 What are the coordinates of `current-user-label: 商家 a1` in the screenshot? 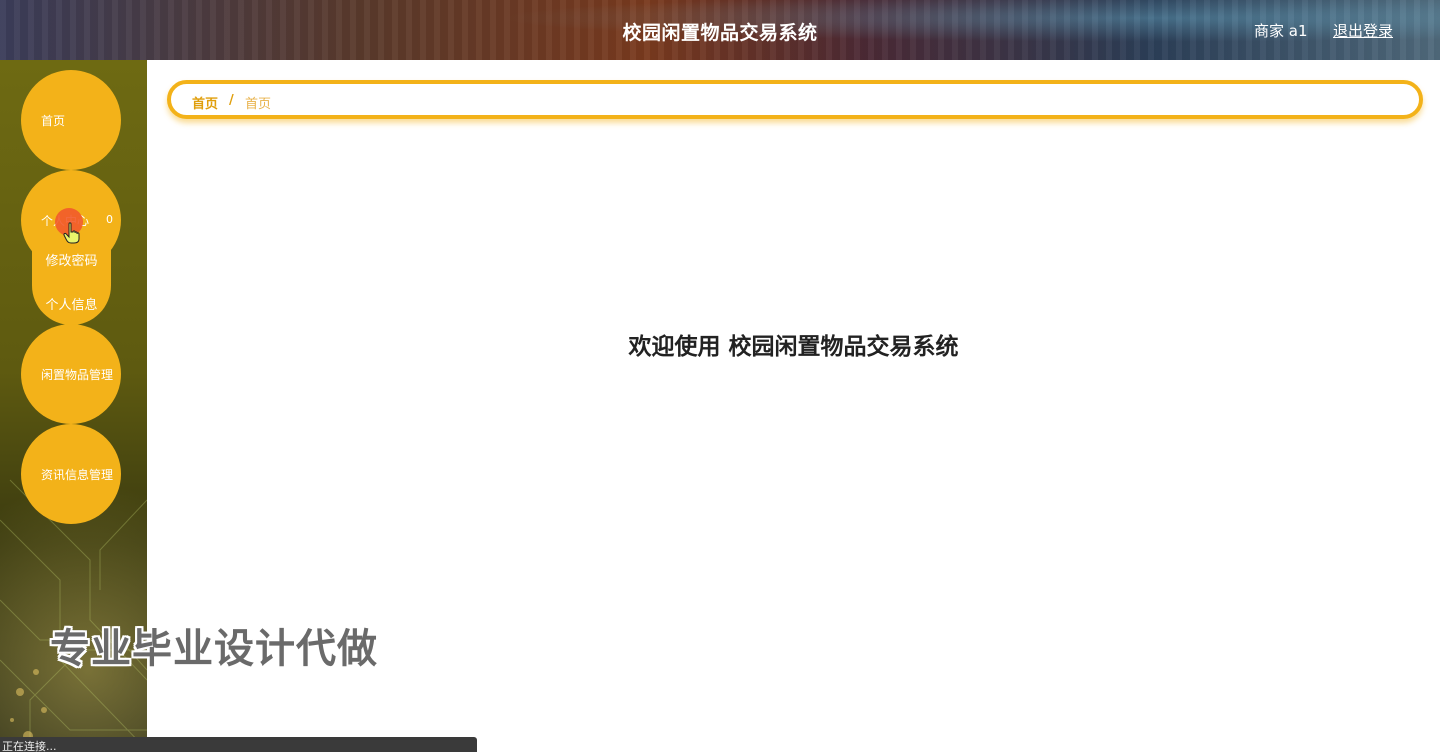 It's located at (1281, 31).